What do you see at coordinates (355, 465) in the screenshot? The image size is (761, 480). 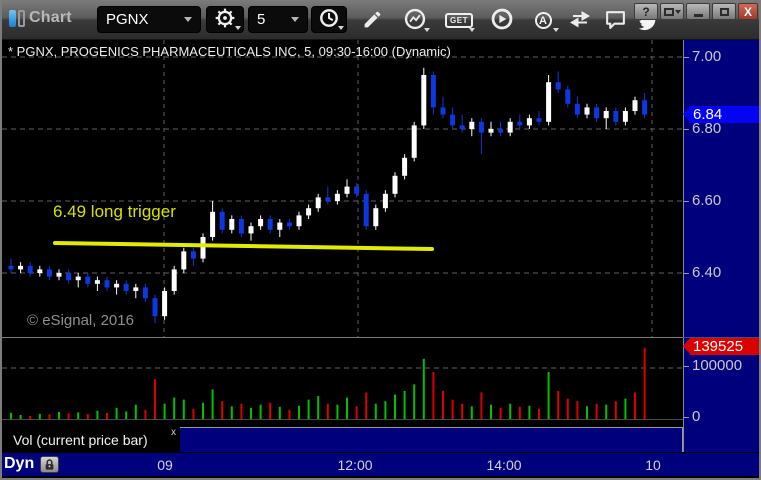 I see `time-axis-label: 12:00` at bounding box center [355, 465].